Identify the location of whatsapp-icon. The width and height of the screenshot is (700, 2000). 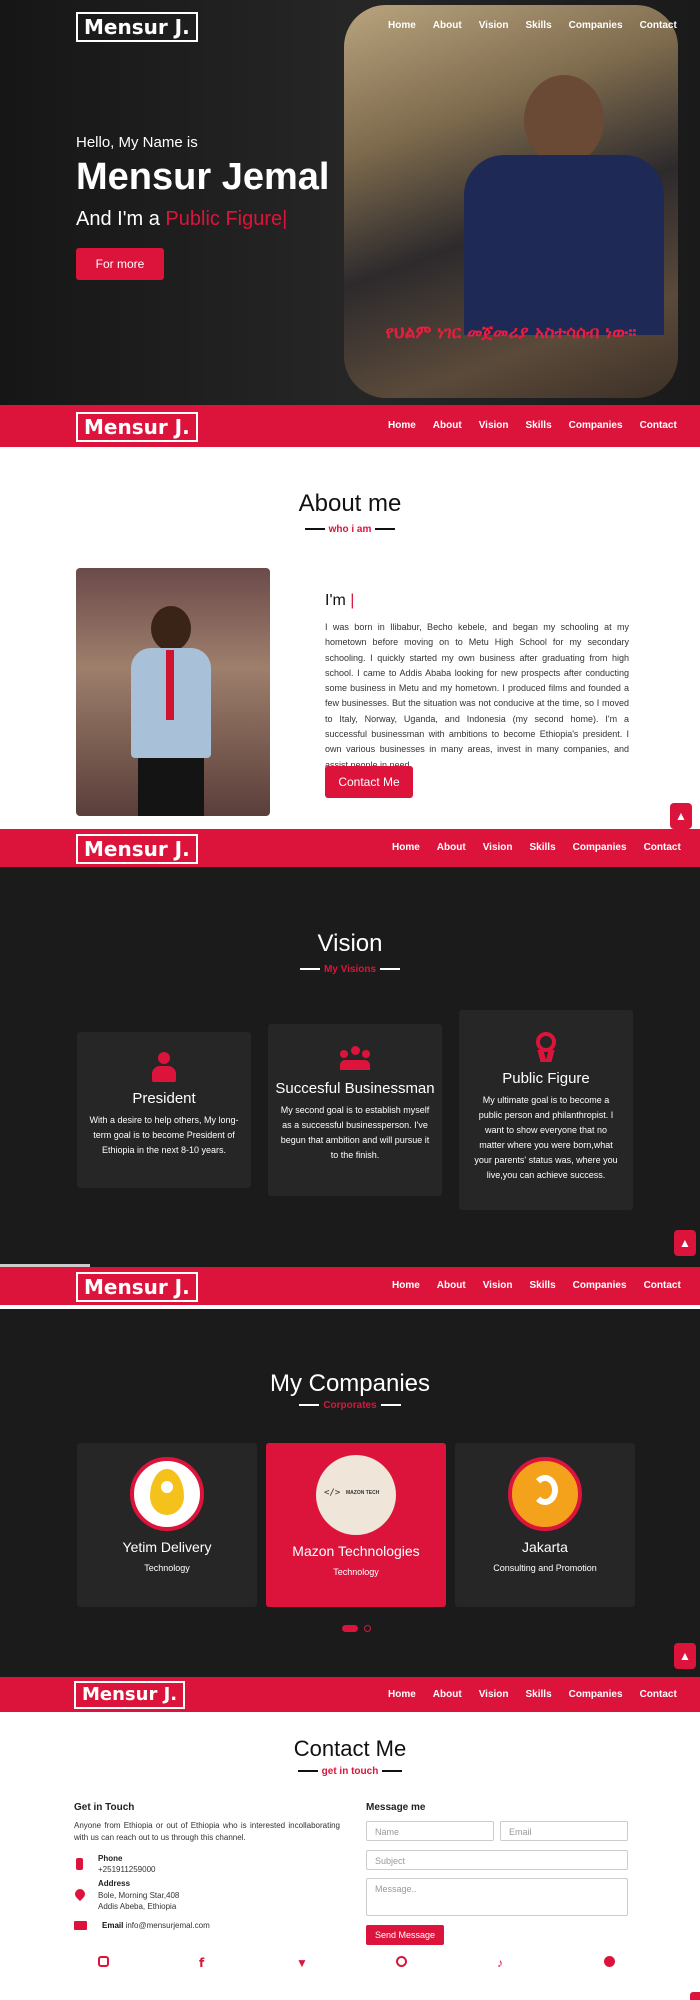
(401, 1963).